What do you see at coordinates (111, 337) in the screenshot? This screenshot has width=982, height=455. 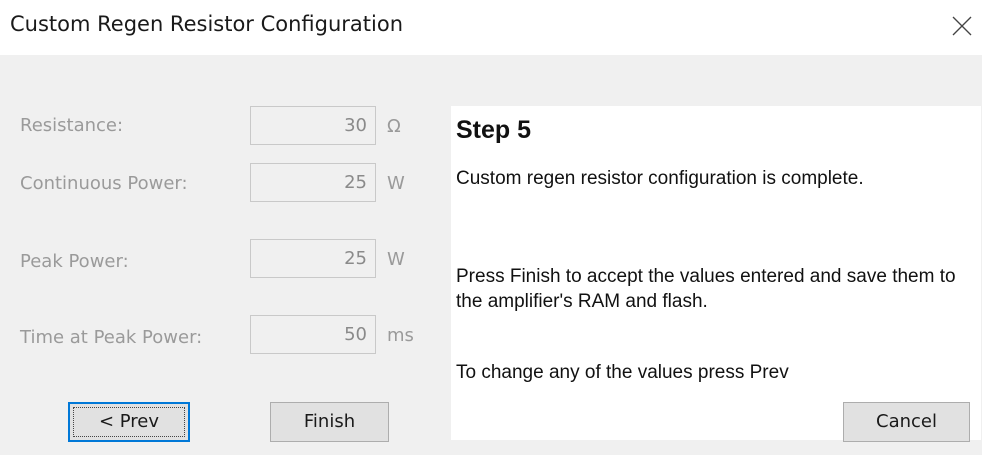 I see `time-at-peak-power-label: Time at Peak Power:` at bounding box center [111, 337].